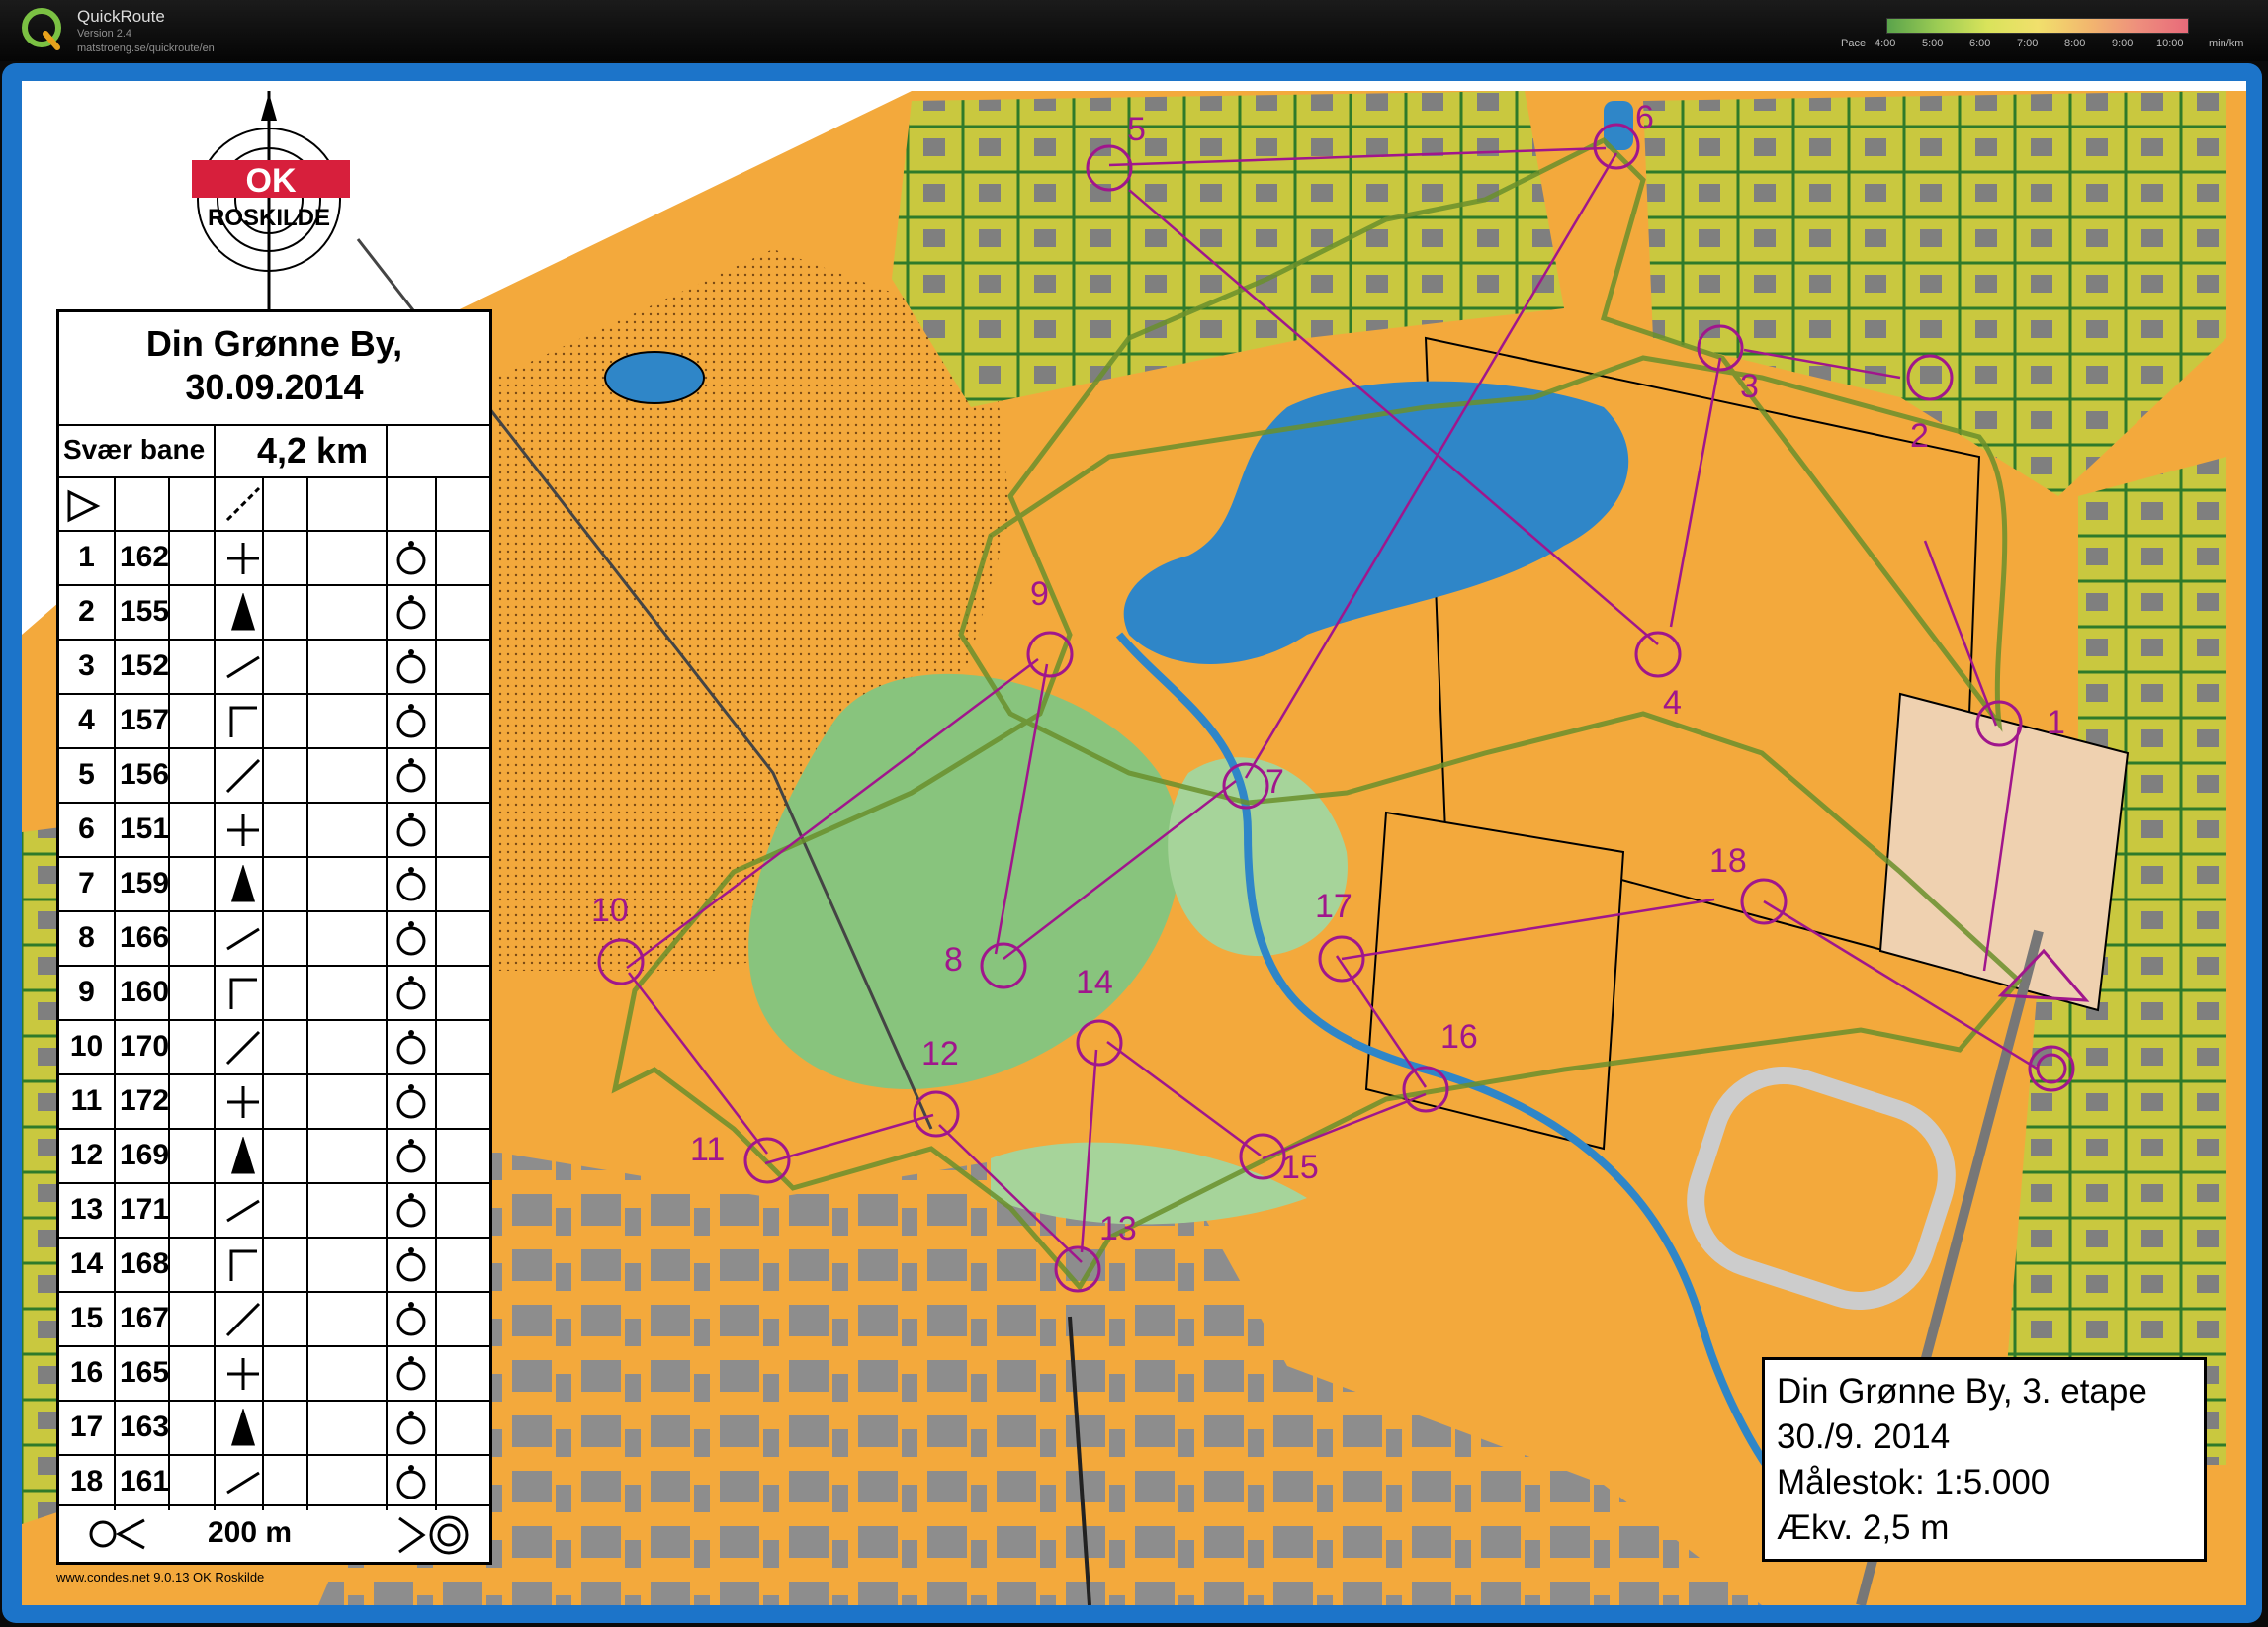 The width and height of the screenshot is (2268, 1627). Describe the element at coordinates (274, 938) in the screenshot. I see `control-row: 8 166` at that location.